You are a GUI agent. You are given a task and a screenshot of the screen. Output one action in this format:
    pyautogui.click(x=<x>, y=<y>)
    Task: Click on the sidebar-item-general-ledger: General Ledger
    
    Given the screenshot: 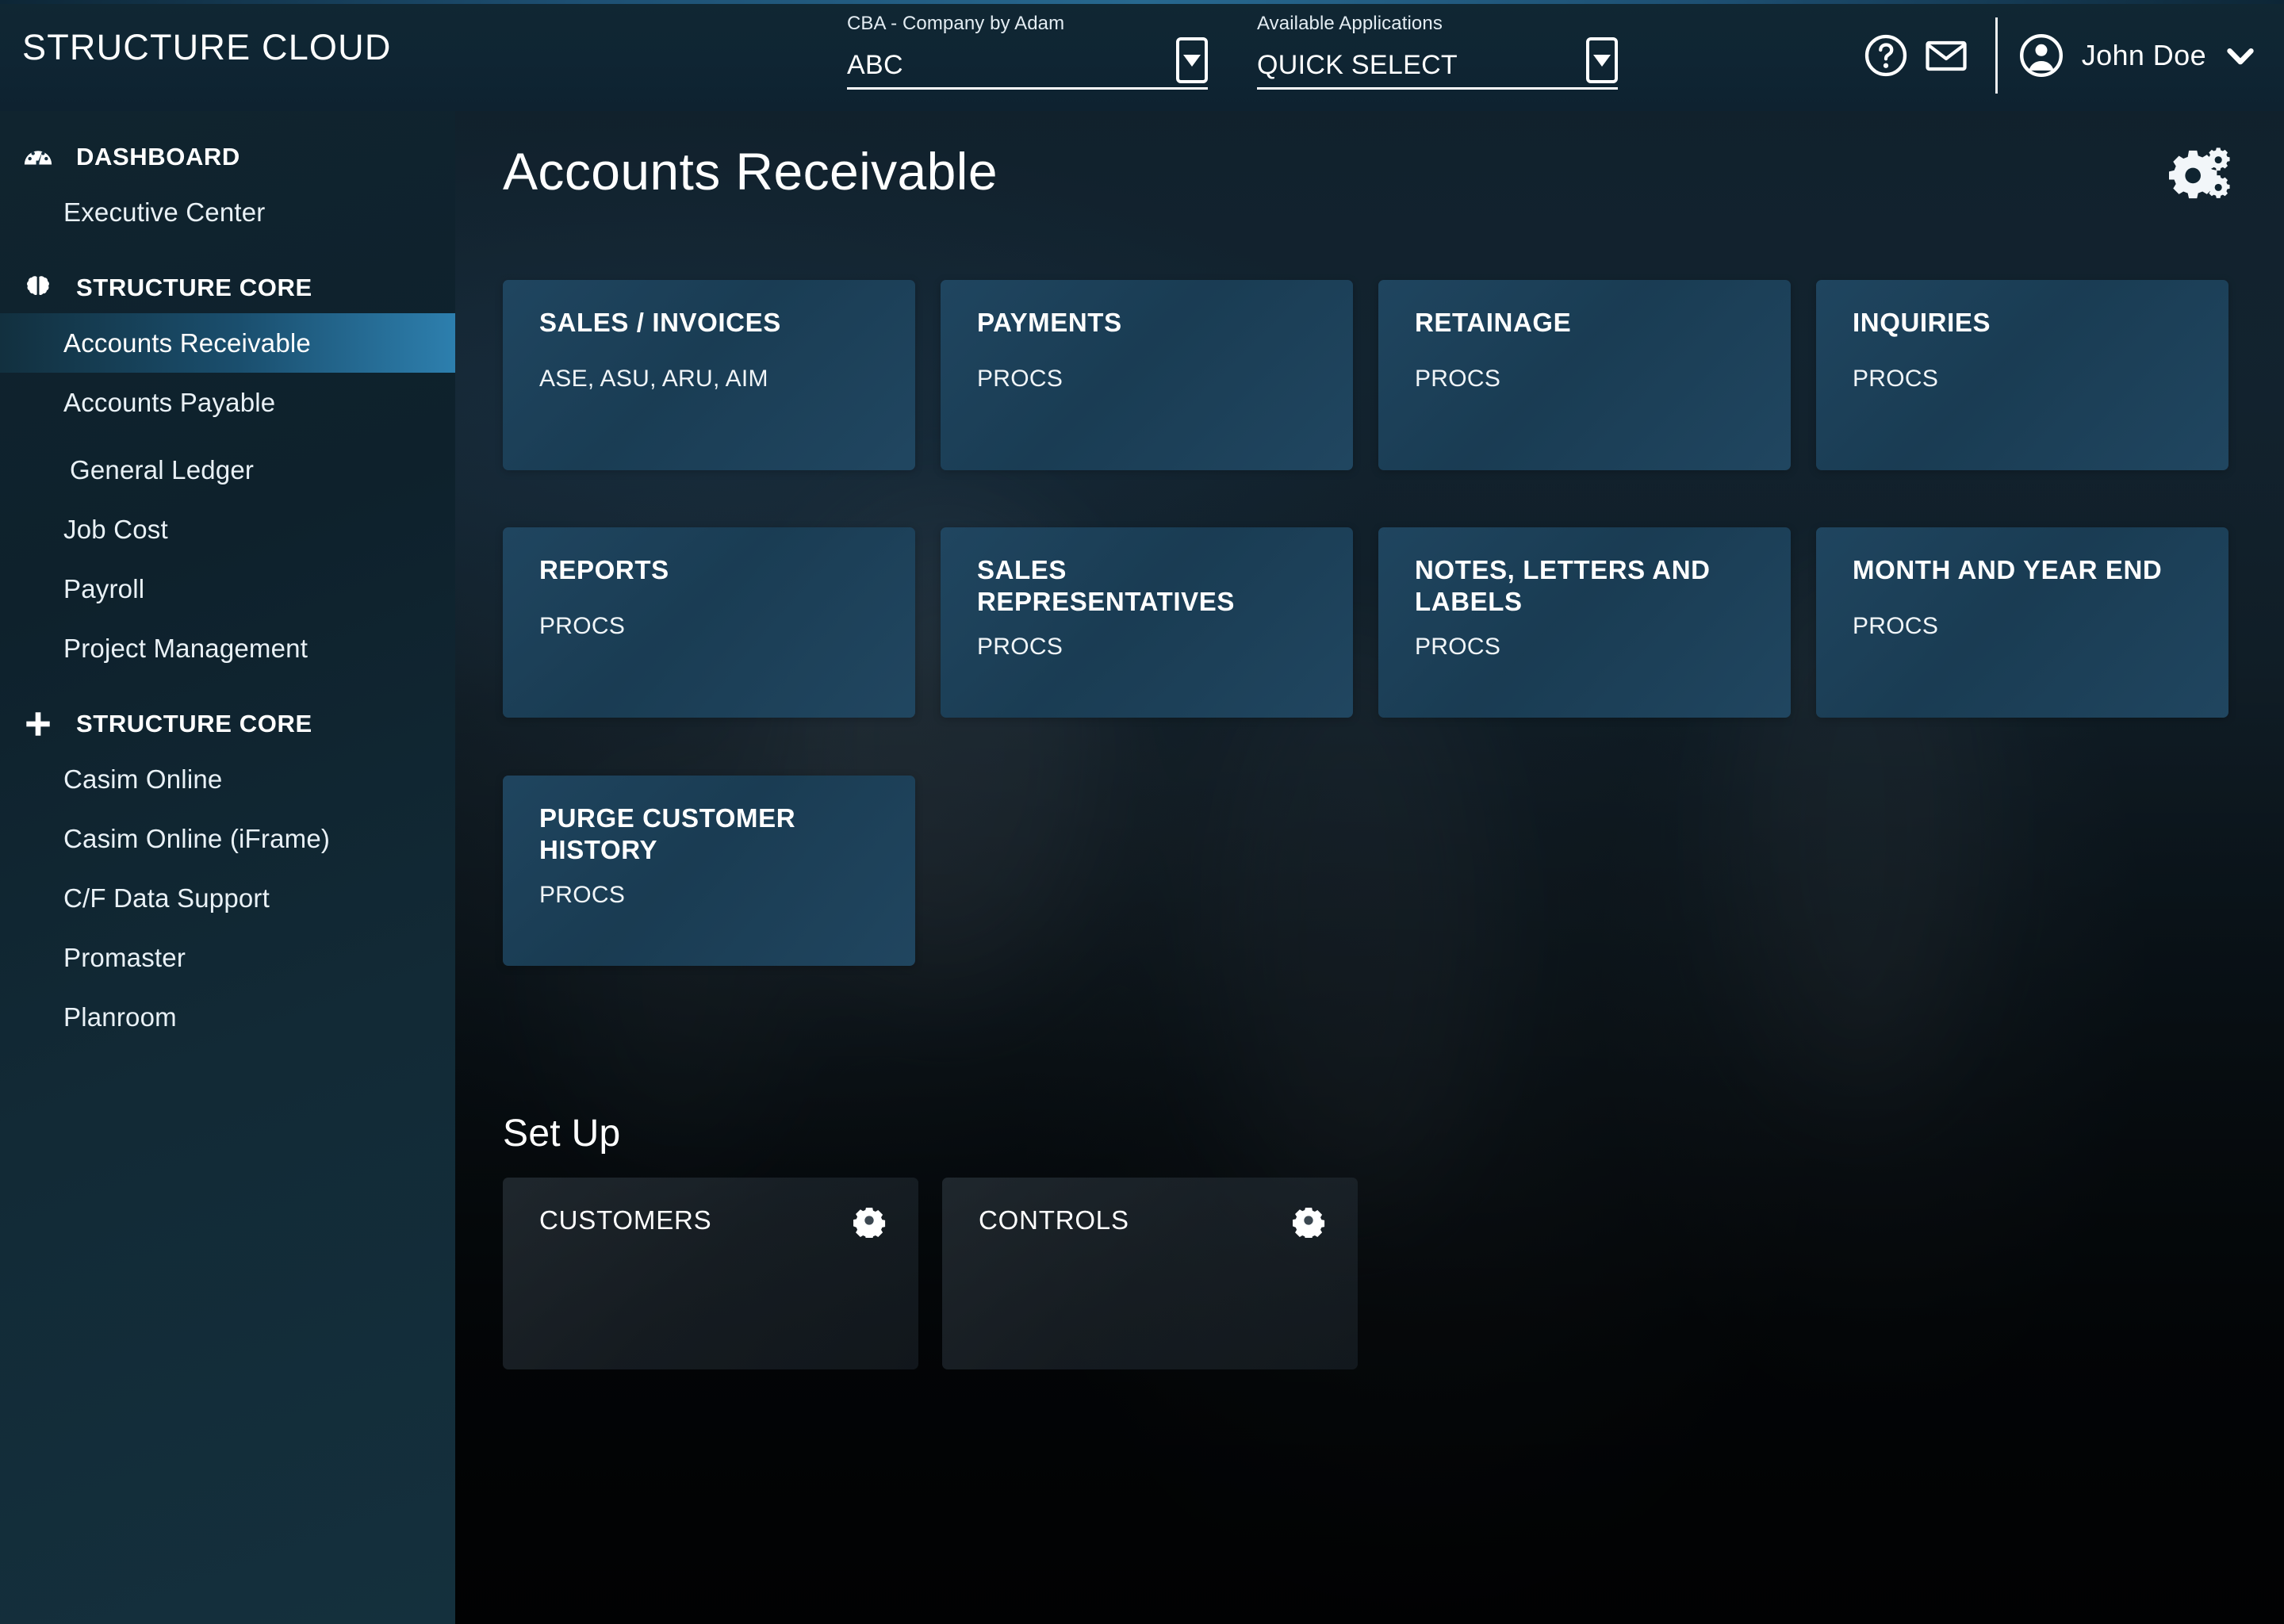 What is the action you would take?
    pyautogui.click(x=227, y=470)
    